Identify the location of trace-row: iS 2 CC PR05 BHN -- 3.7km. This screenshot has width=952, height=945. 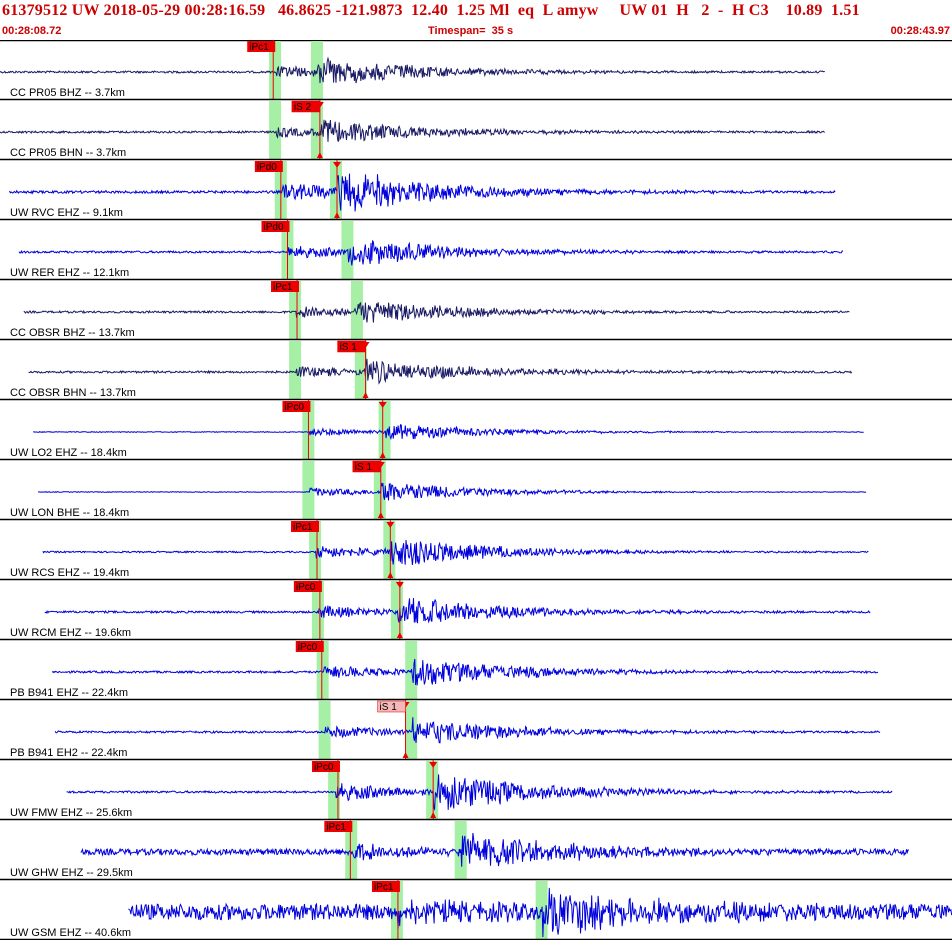
(476, 130).